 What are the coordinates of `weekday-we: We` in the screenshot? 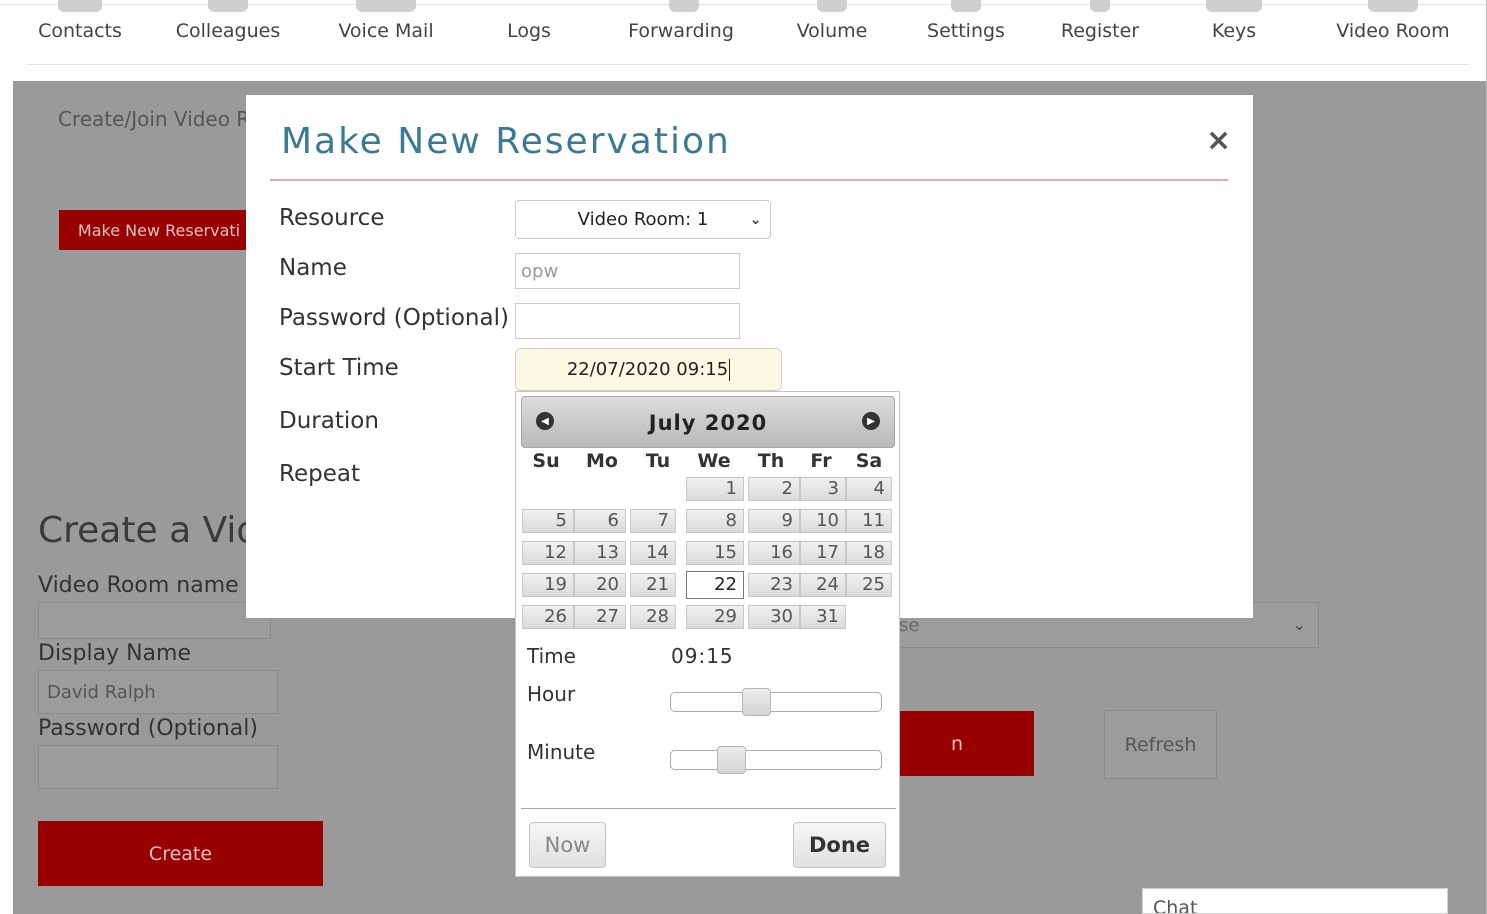 It's located at (714, 461).